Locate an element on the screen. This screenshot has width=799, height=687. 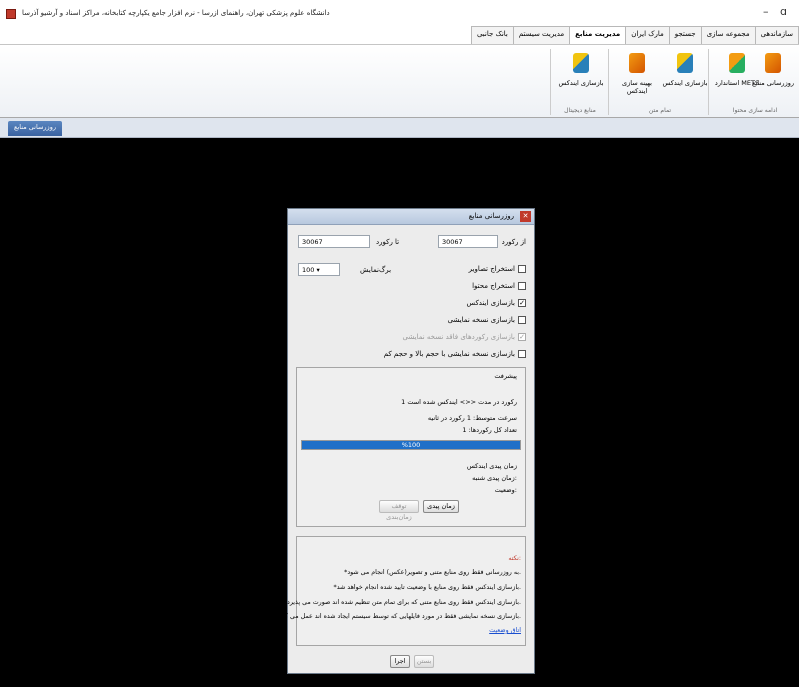
progress-bar-text: %100 is located at coordinates (411, 445).